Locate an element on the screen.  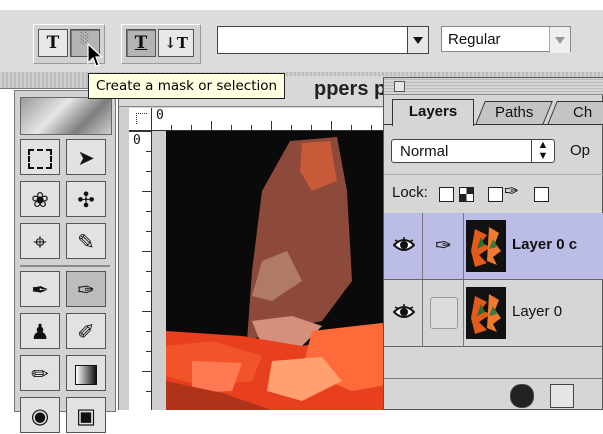
lock-label: Lock: is located at coordinates (410, 192).